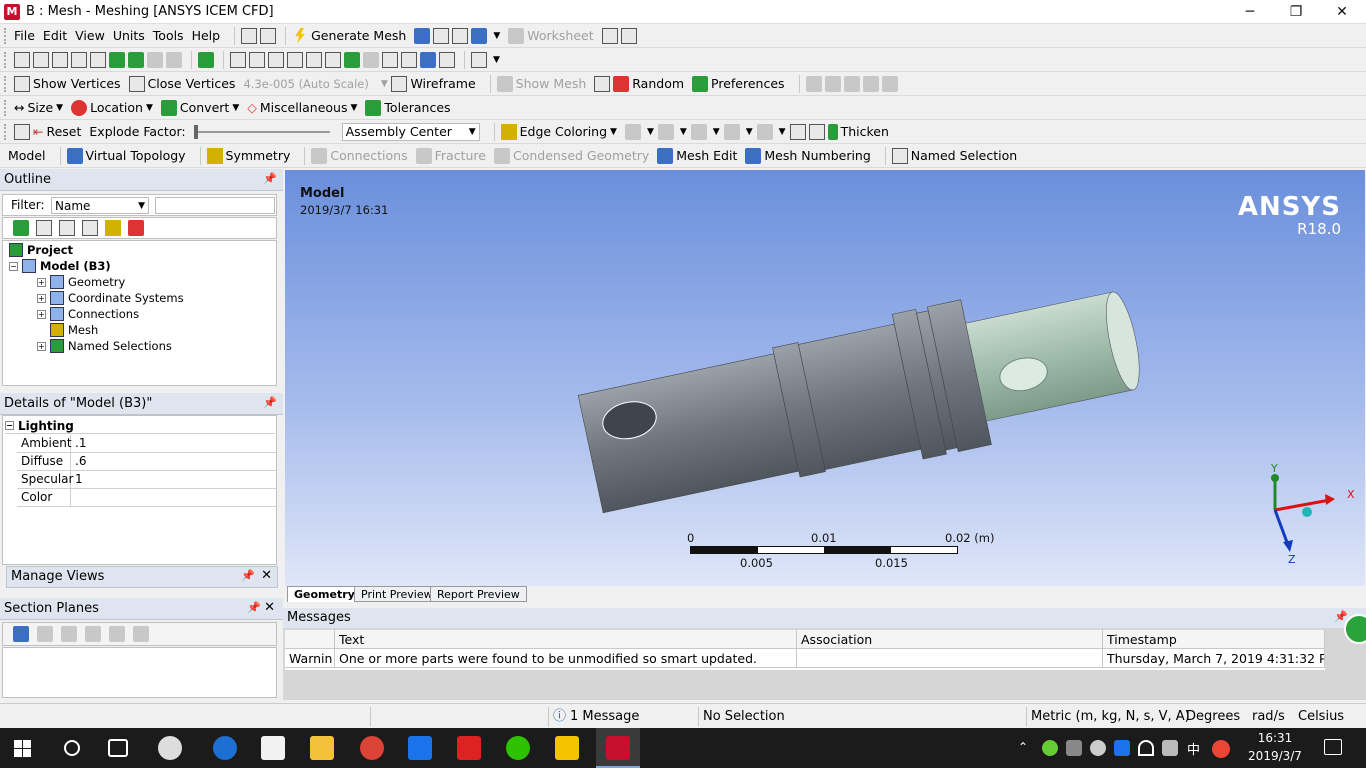 This screenshot has height=768, width=1366. Describe the element at coordinates (79, 59) in the screenshot. I see `select-vertex-icon` at that location.